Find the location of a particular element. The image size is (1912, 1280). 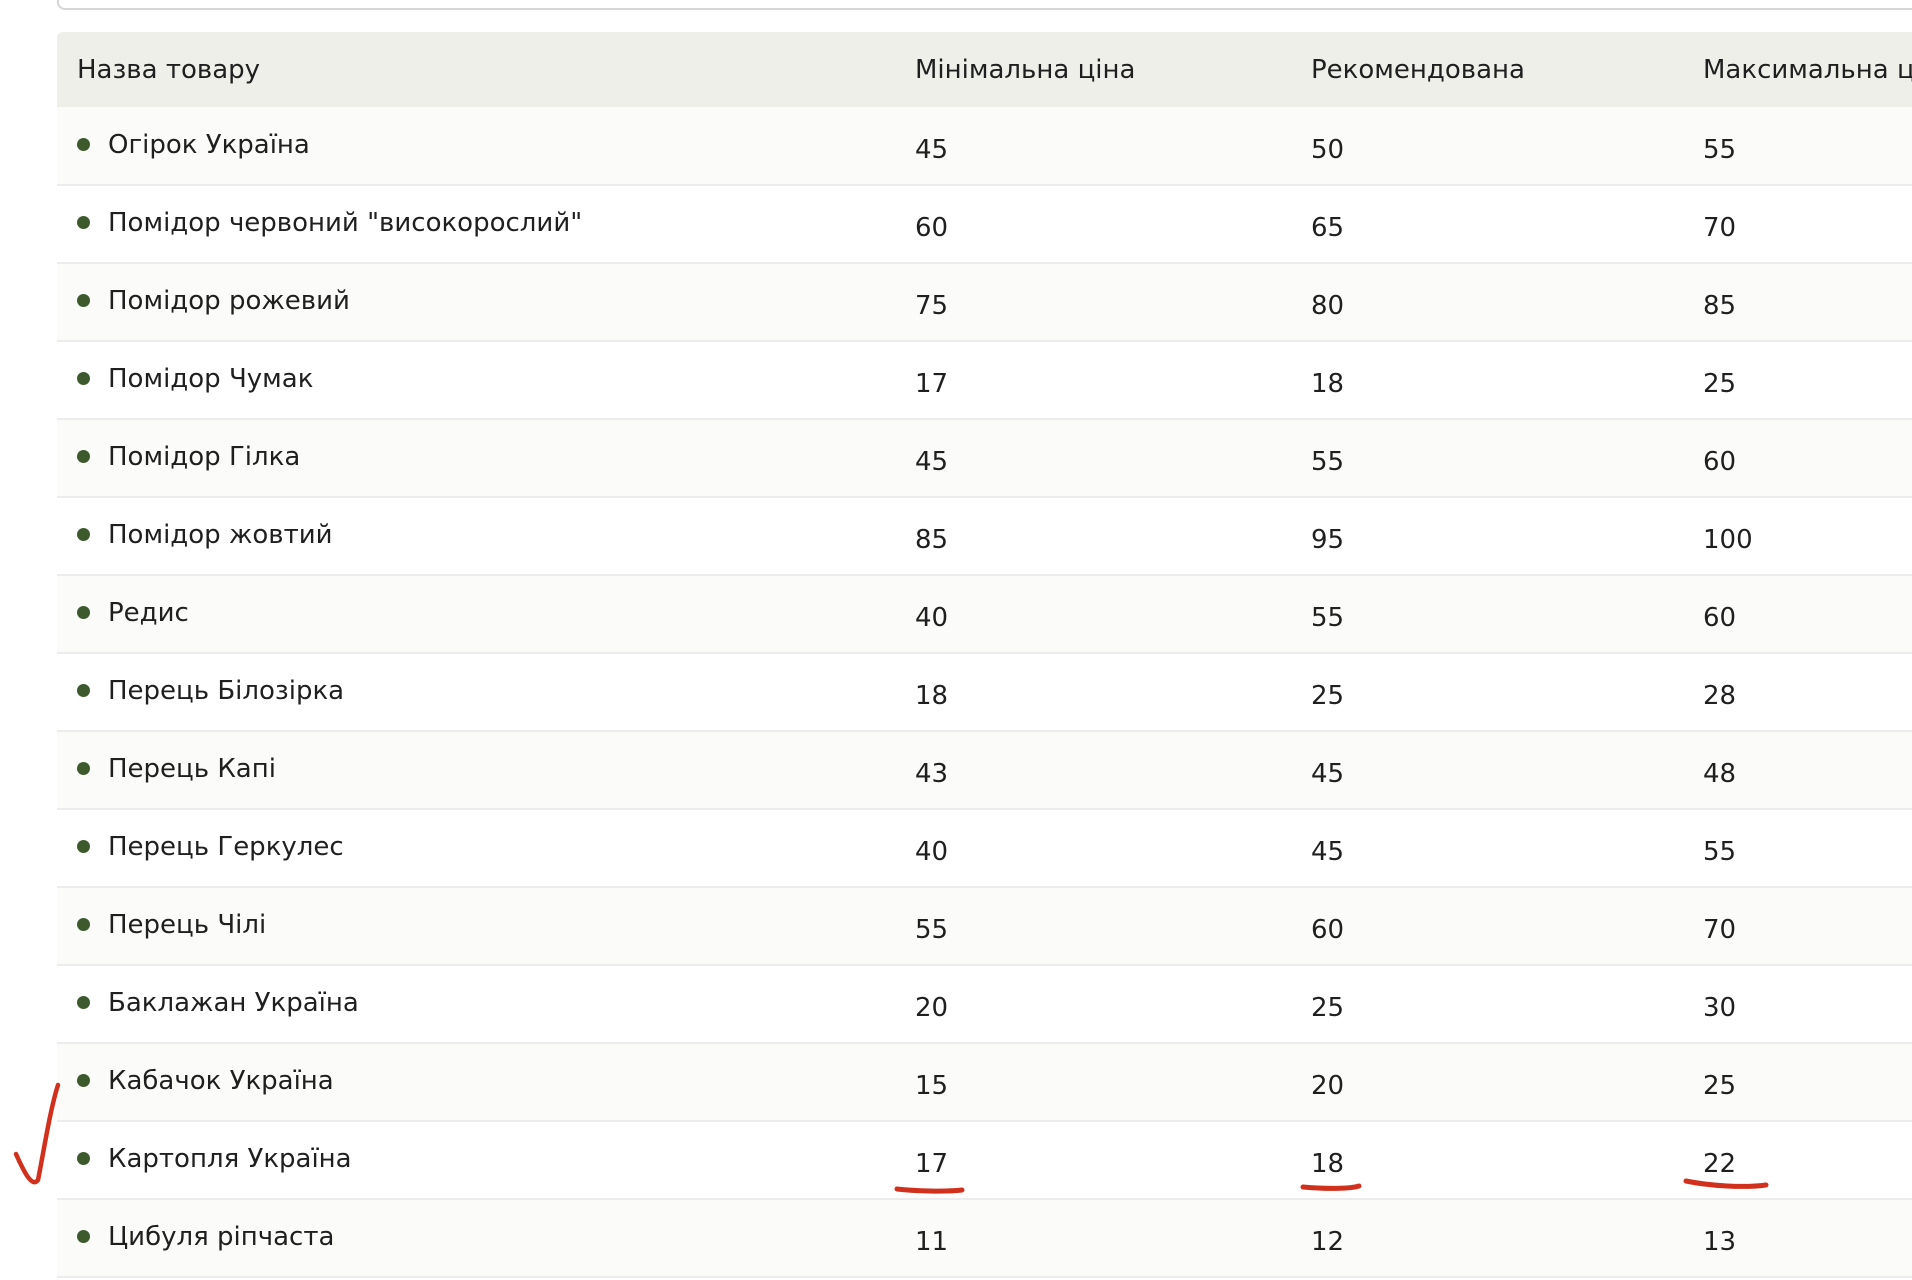

recommended-price-cell: 55 is located at coordinates (1487, 614).